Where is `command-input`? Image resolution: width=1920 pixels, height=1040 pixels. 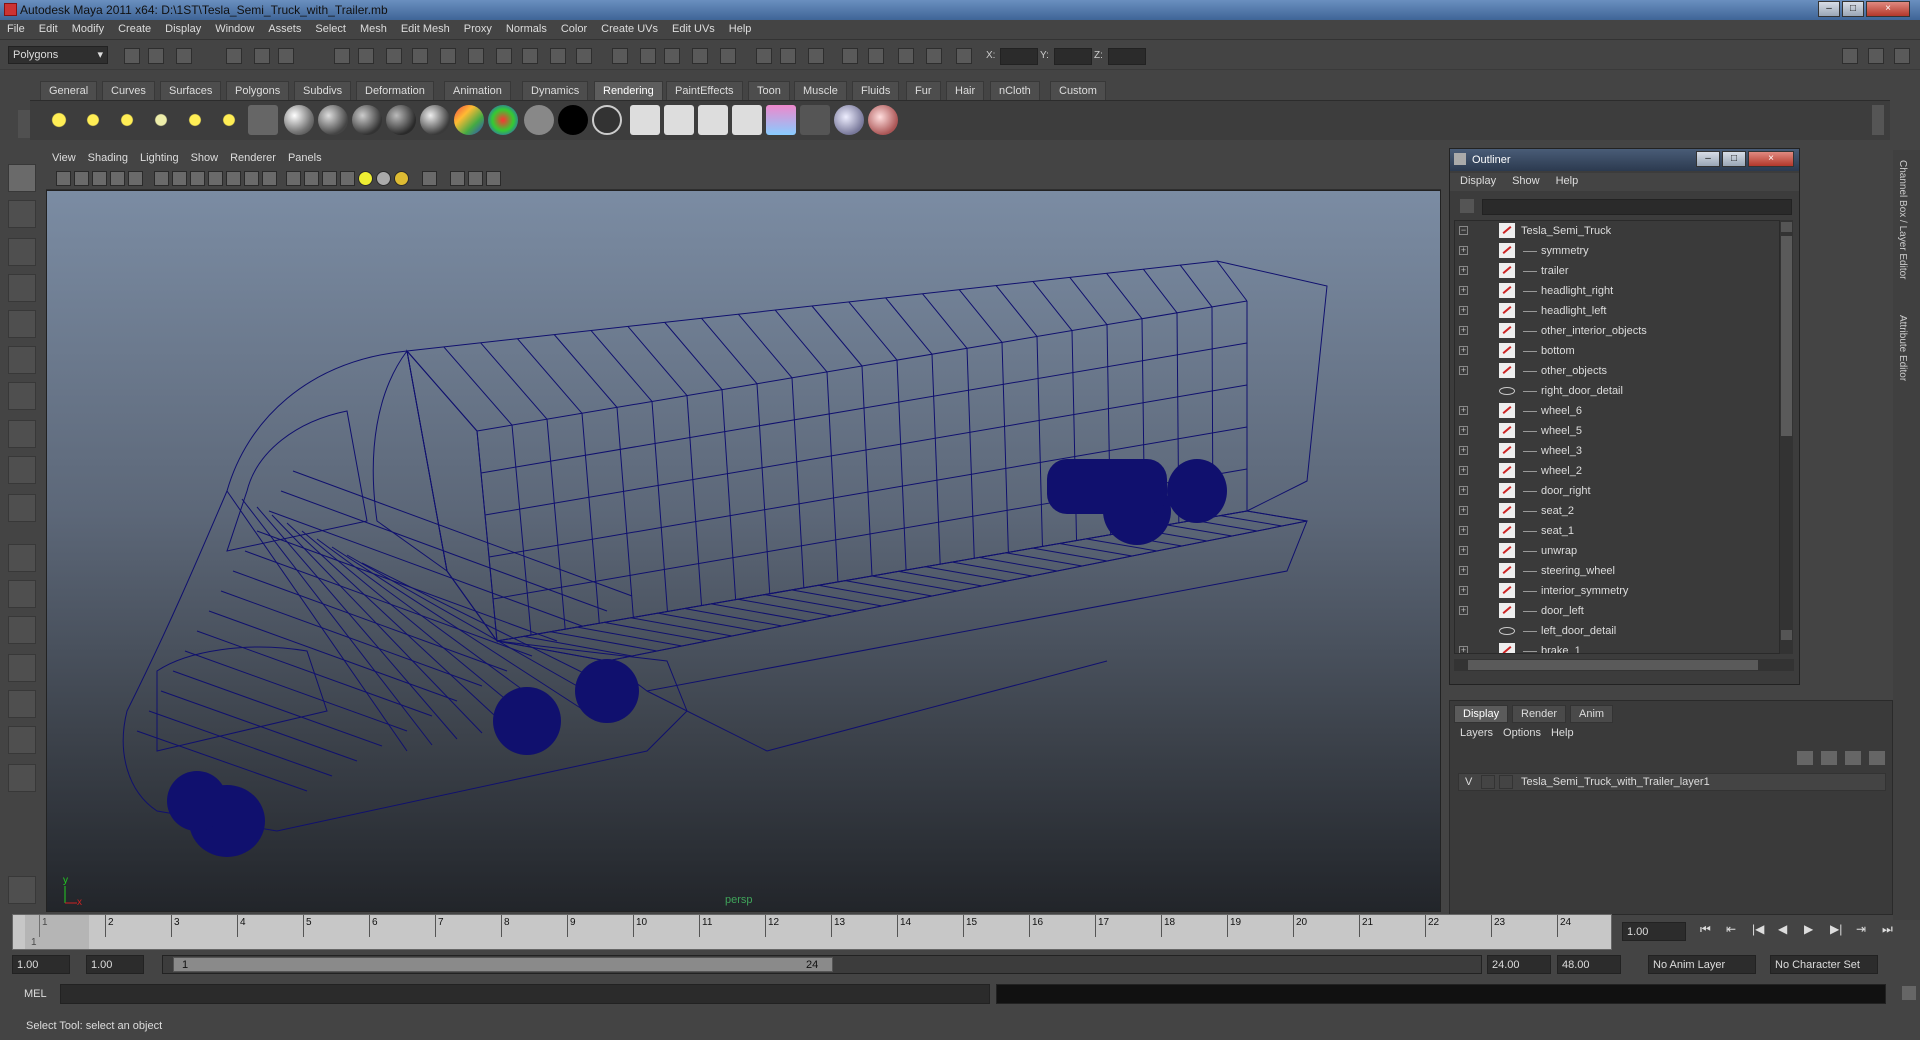 command-input is located at coordinates (525, 994).